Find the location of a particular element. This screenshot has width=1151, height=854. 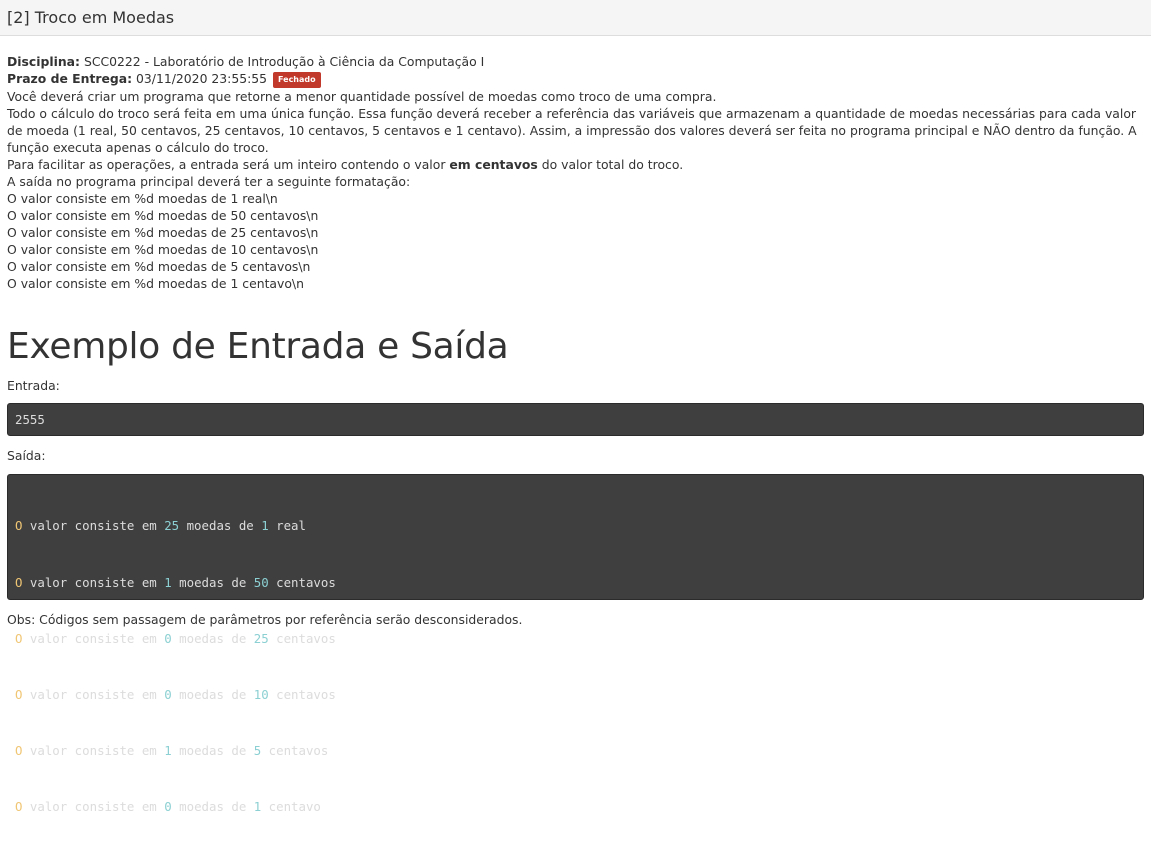

input-label: Entrada: is located at coordinates (33, 385).